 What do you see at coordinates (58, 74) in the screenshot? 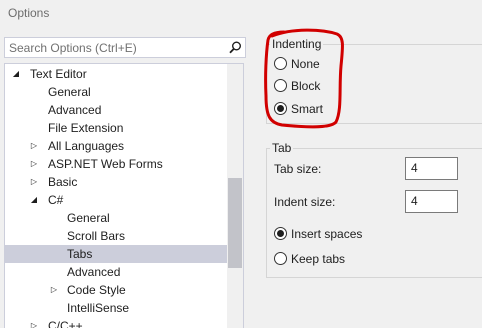
I see `tree-item-label: Text Editor` at bounding box center [58, 74].